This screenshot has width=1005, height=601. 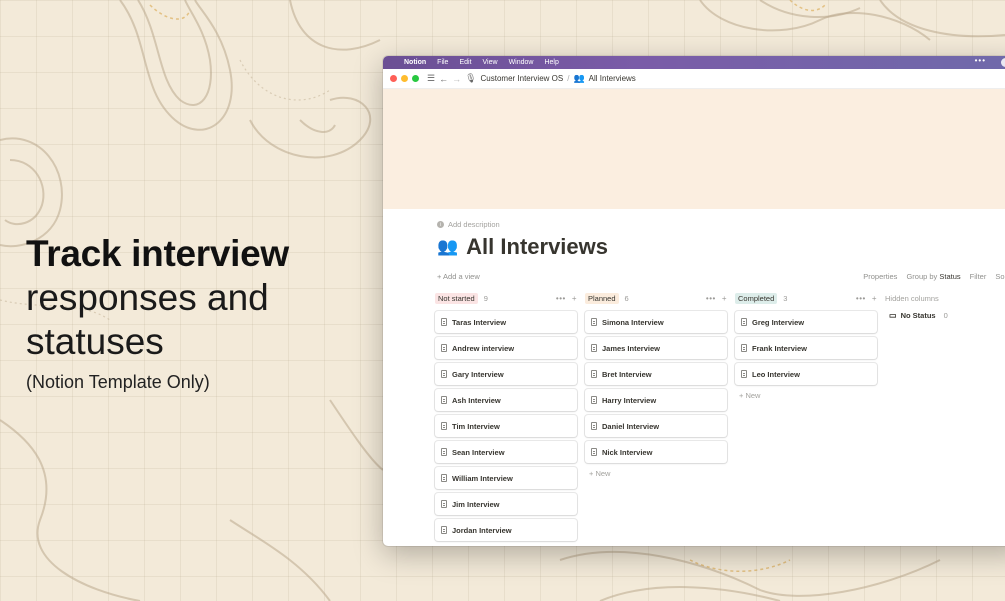 I want to click on back-arrow-icon: ←, so click(x=443, y=79).